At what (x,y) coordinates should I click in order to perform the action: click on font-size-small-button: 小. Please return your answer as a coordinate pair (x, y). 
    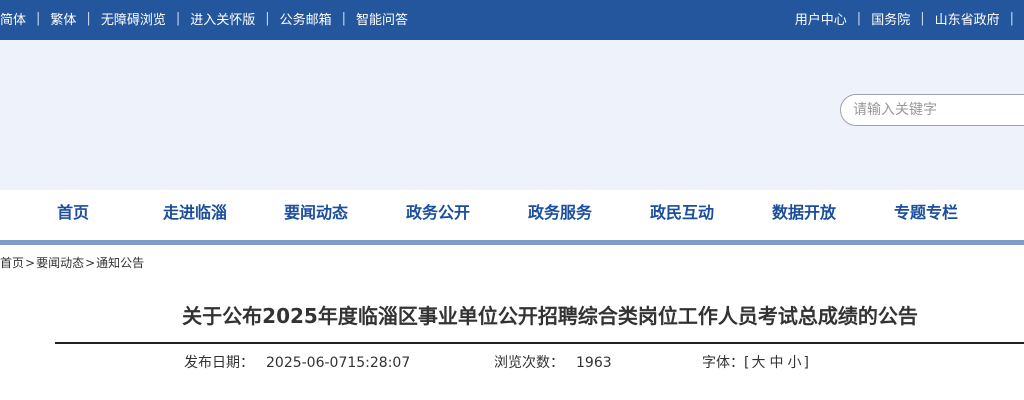
    Looking at the image, I should click on (794, 363).